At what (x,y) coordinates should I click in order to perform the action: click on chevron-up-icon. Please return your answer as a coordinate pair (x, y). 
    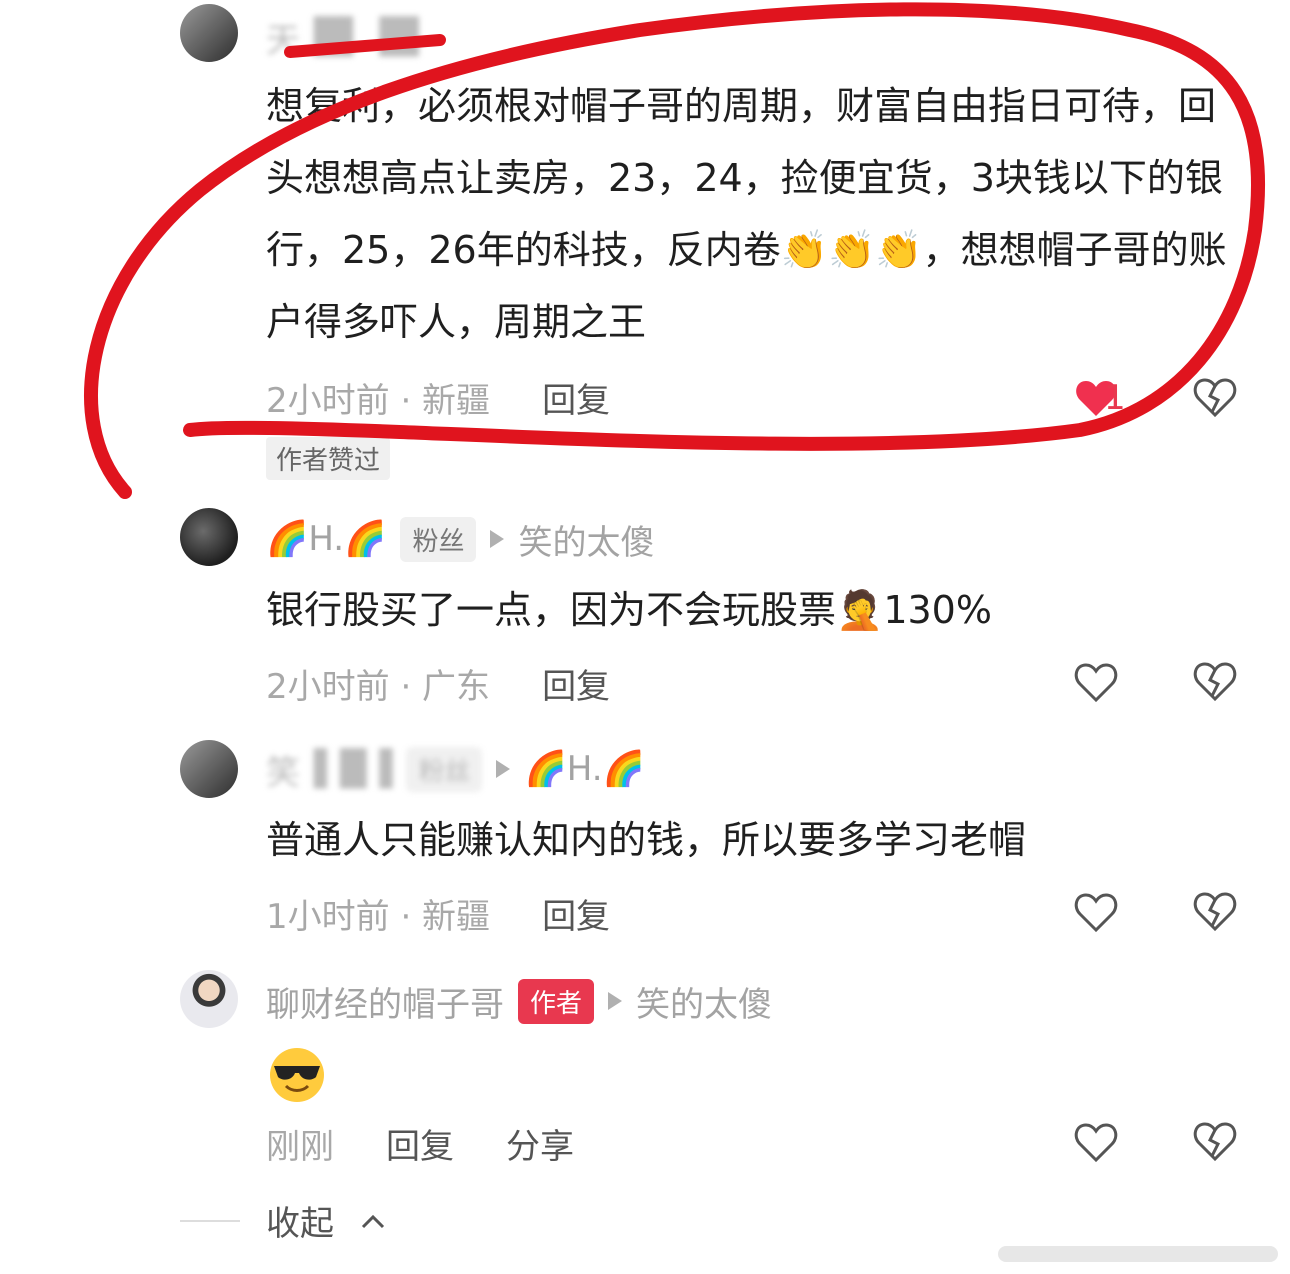
    Looking at the image, I should click on (373, 1221).